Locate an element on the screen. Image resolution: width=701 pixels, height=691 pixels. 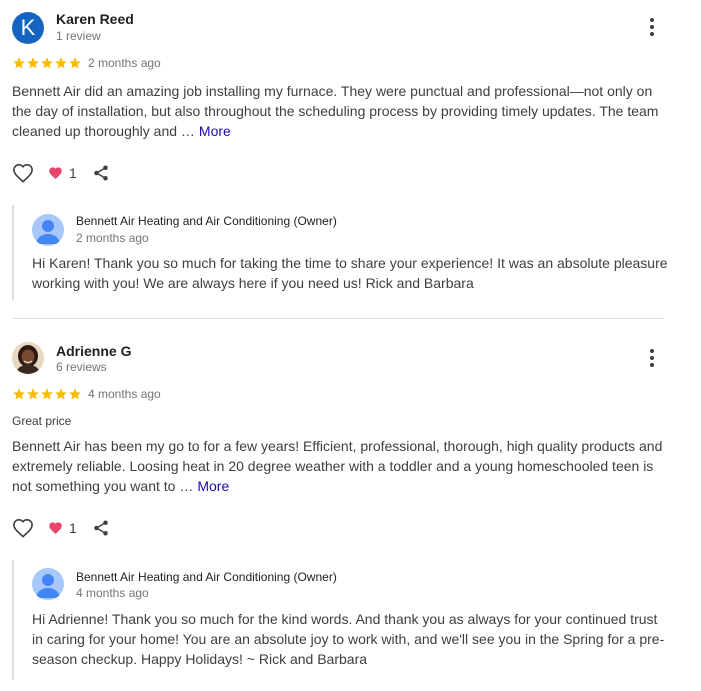
divider is located at coordinates (338, 318).